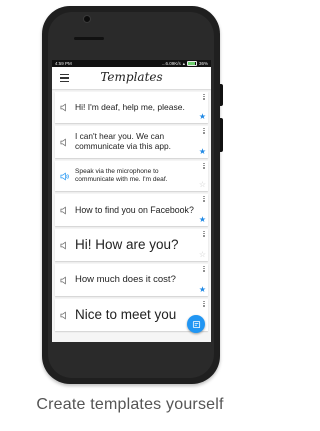 This screenshot has height=431, width=320. I want to click on template-text: Hi! How are you?, so click(127, 245).